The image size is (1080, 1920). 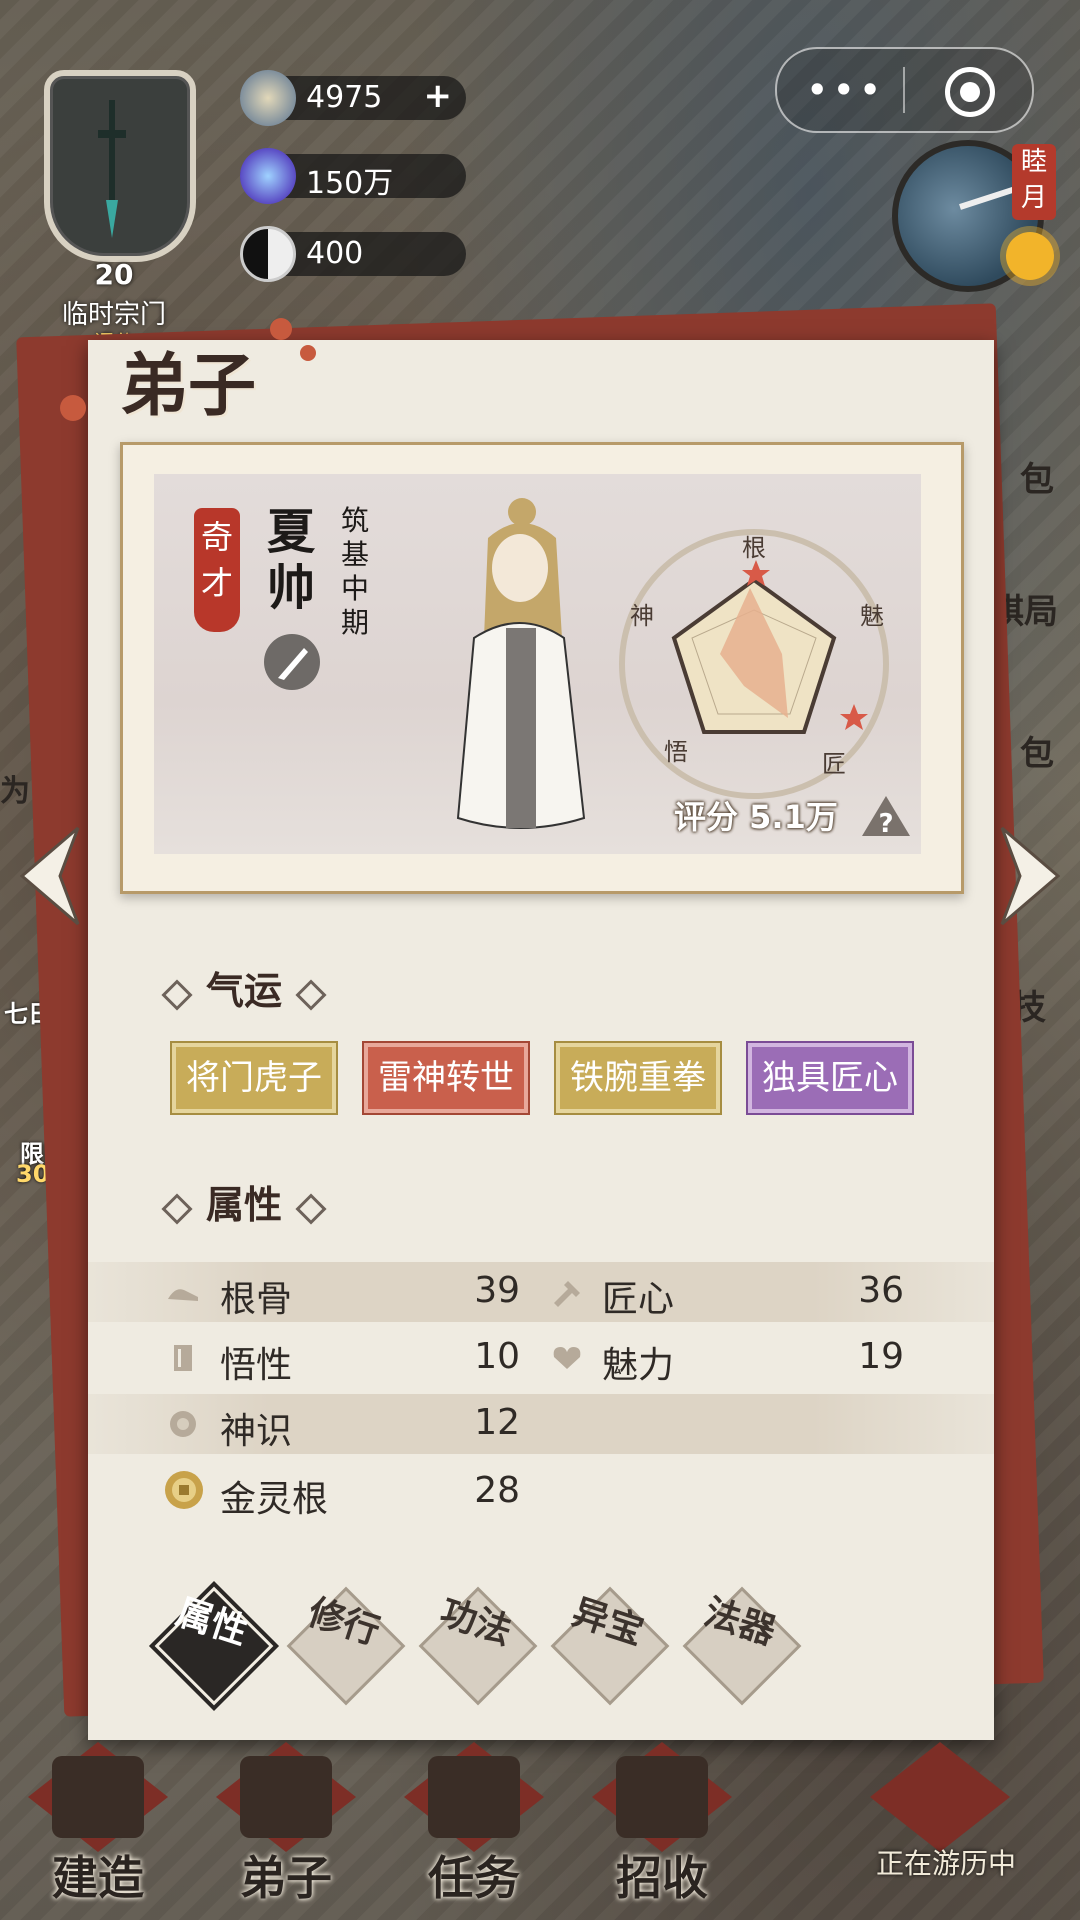 What do you see at coordinates (274, 1499) in the screenshot?
I see `attribute-label: 金灵根` at bounding box center [274, 1499].